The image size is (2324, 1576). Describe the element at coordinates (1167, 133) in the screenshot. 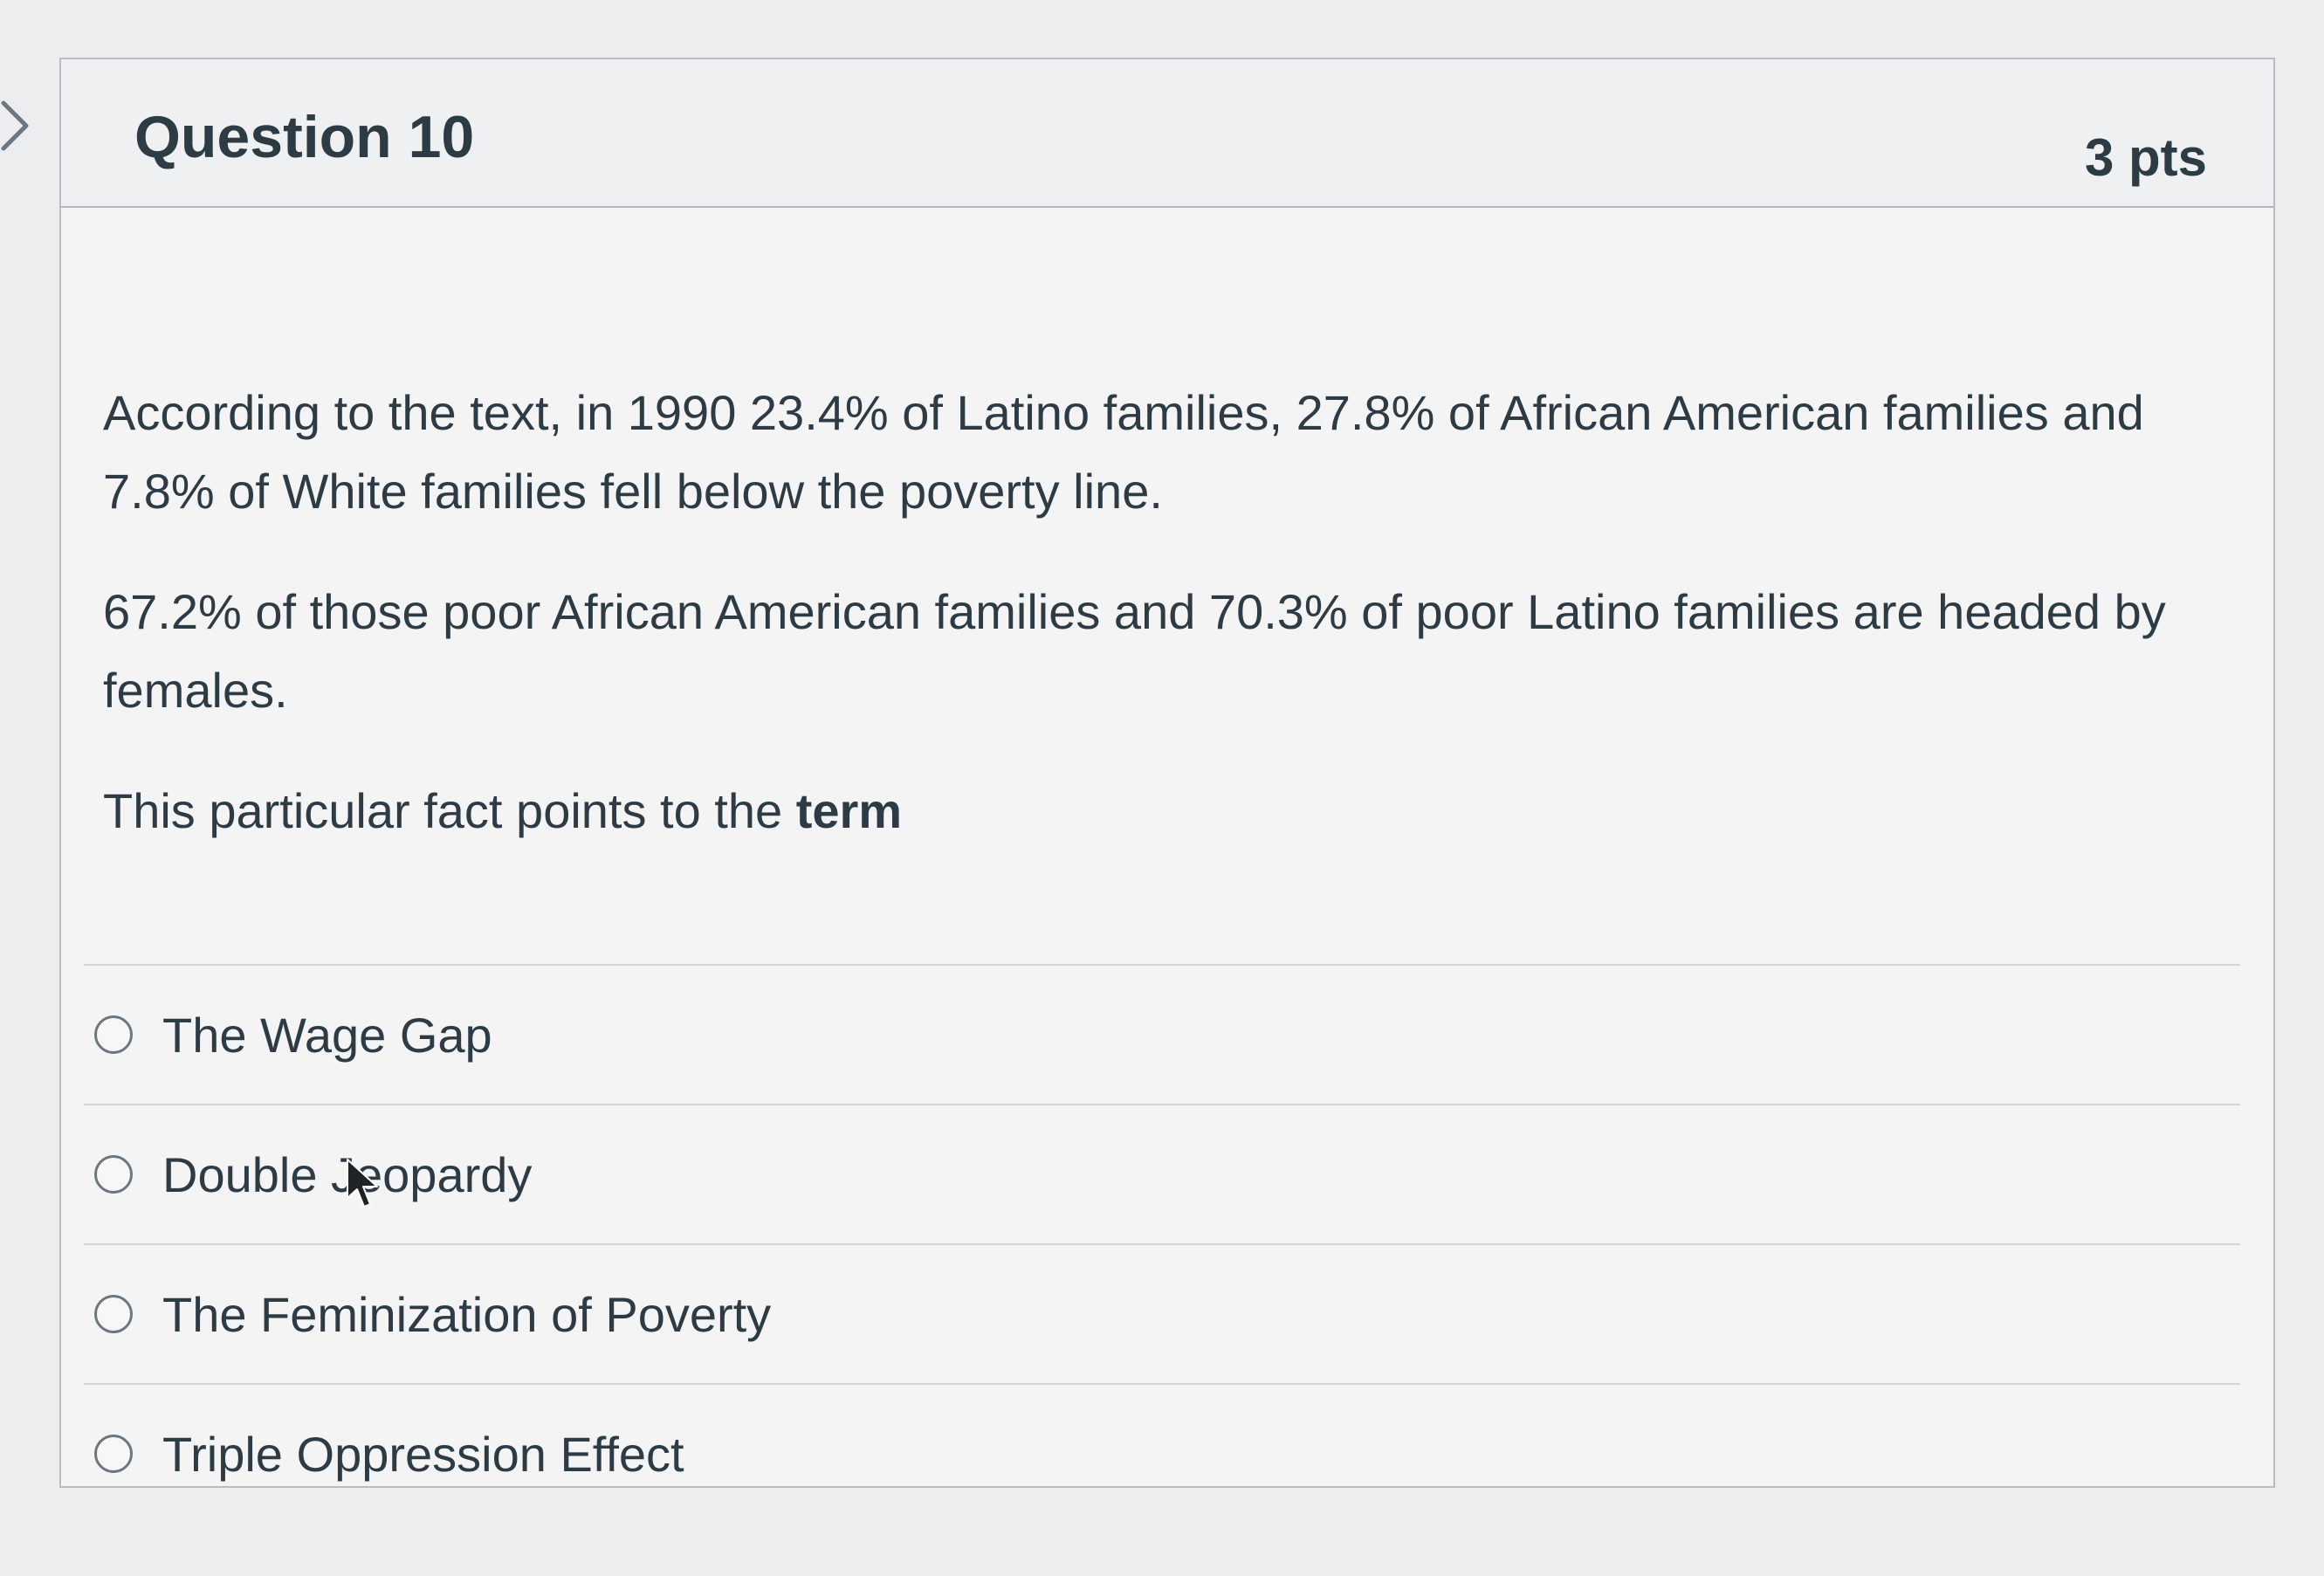

I see `question-header: Question 10 3 pts` at that location.